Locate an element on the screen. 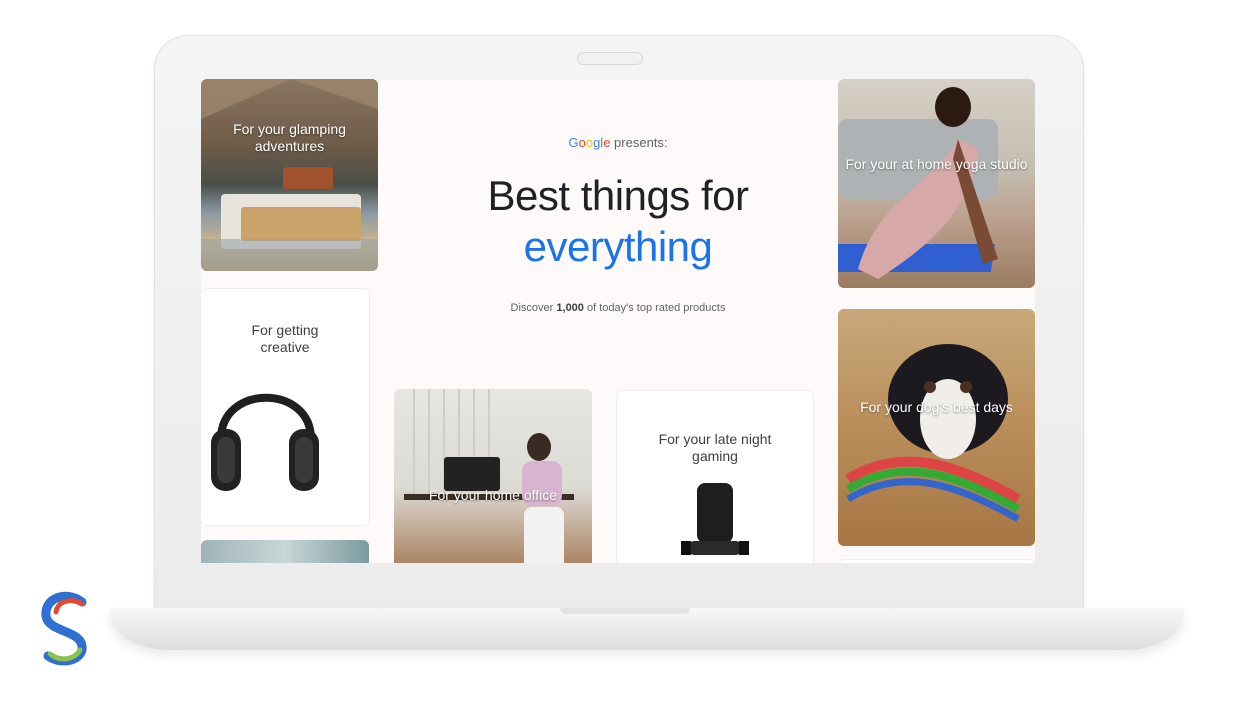  card-partial-bottom is located at coordinates (285, 551).